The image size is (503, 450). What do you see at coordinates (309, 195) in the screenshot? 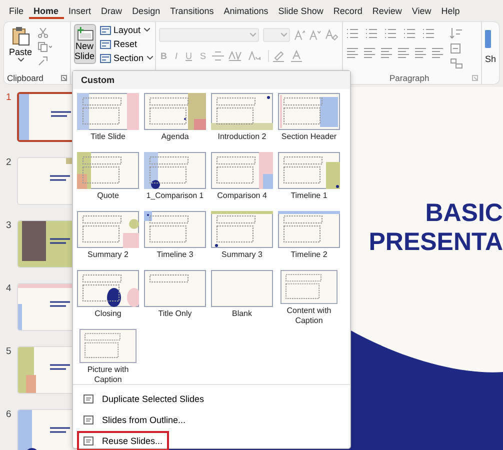
I see `layout-label: Timeline 1` at bounding box center [309, 195].